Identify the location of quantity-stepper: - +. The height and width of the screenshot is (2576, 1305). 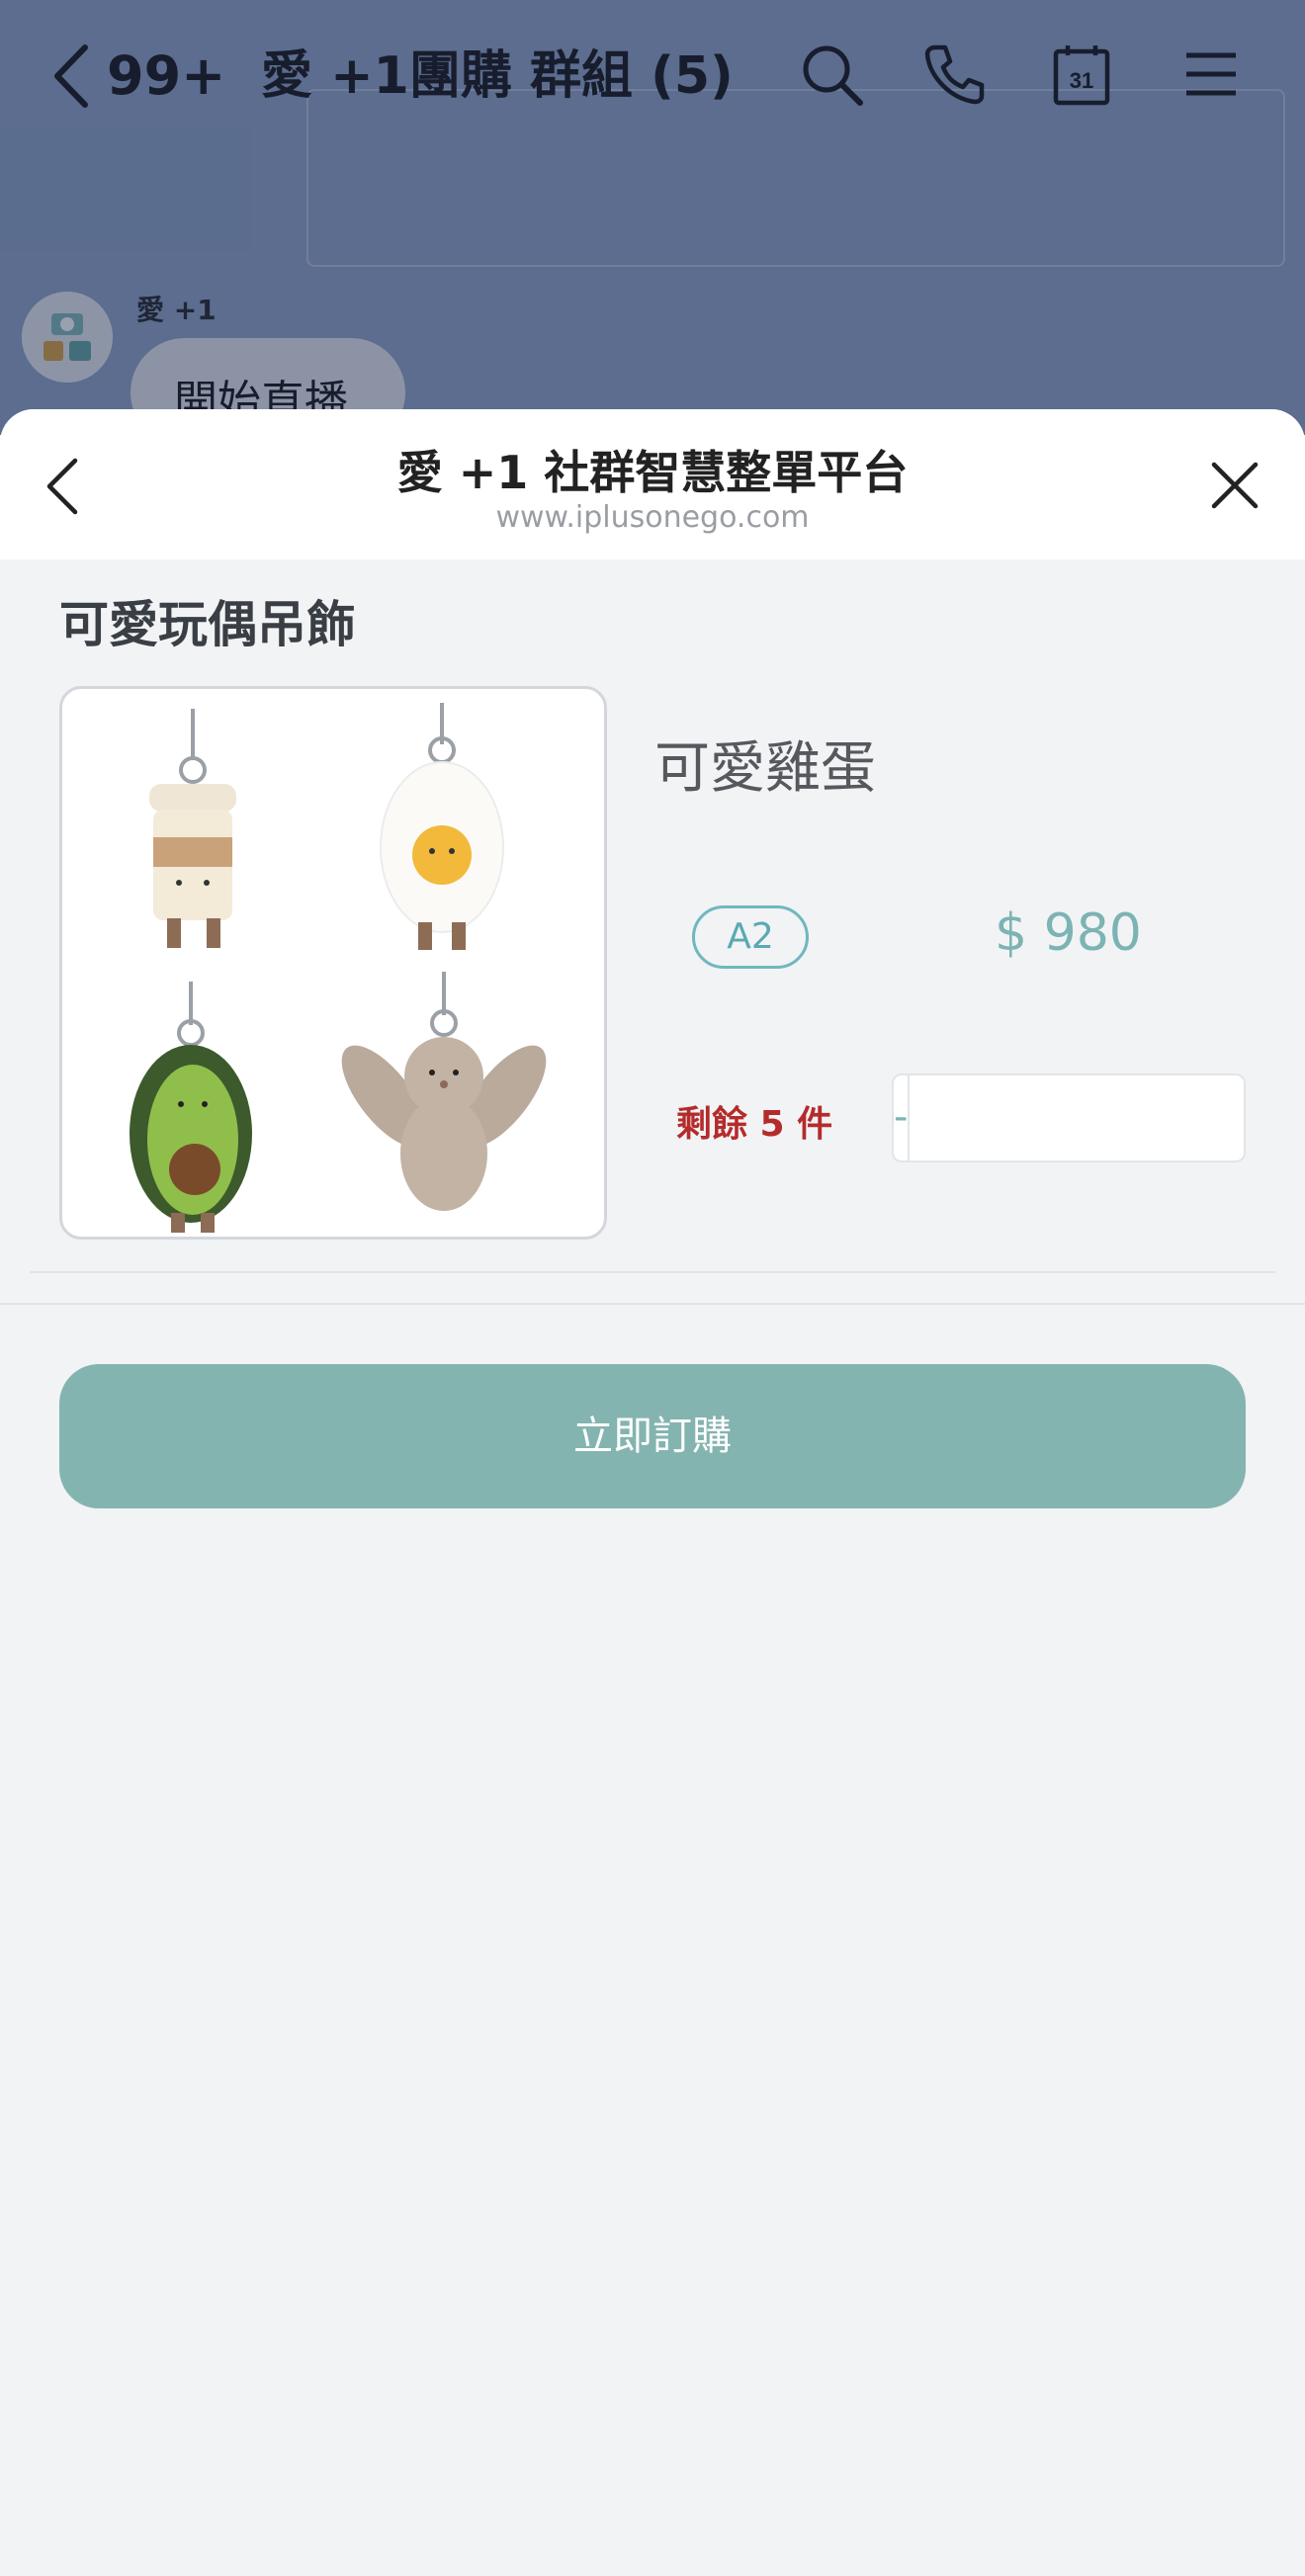
(1099, 1117).